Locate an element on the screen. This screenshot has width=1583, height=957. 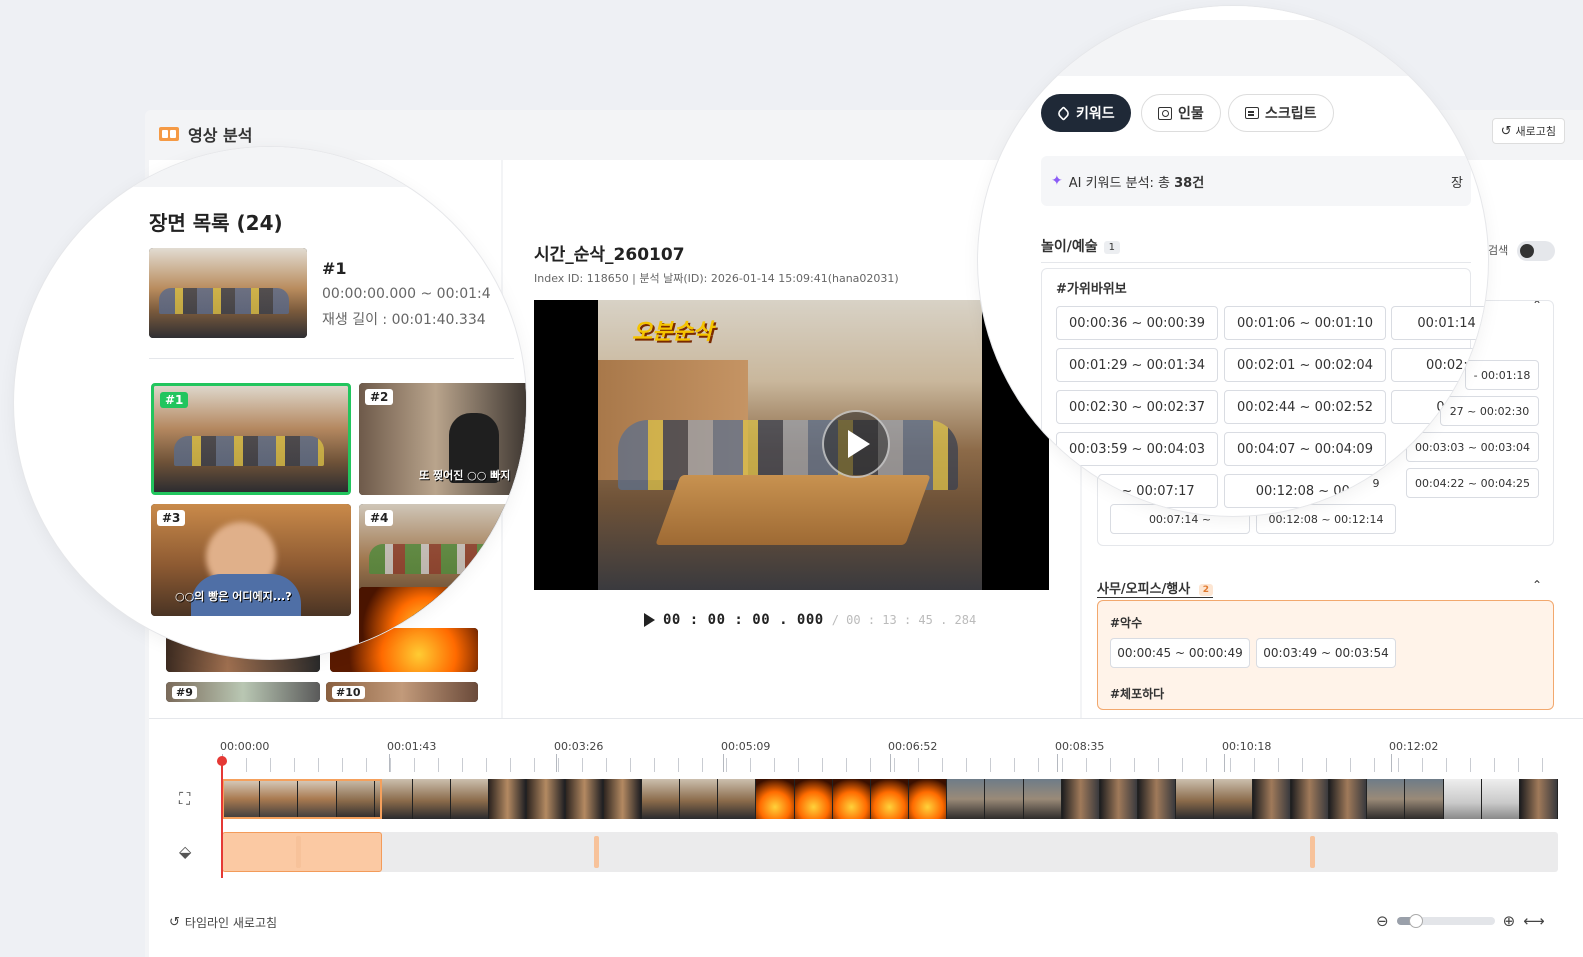
category-office: 사무/오피스/행사 2 is located at coordinates (1155, 588).